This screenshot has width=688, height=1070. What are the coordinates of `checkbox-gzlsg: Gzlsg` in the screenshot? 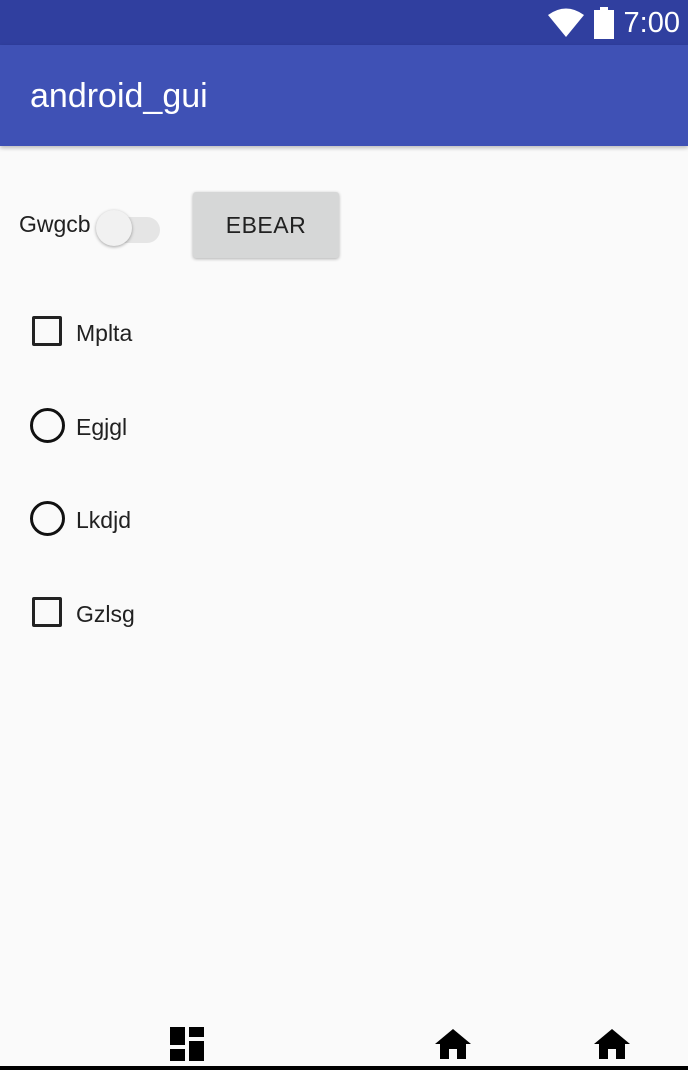 It's located at (103, 614).